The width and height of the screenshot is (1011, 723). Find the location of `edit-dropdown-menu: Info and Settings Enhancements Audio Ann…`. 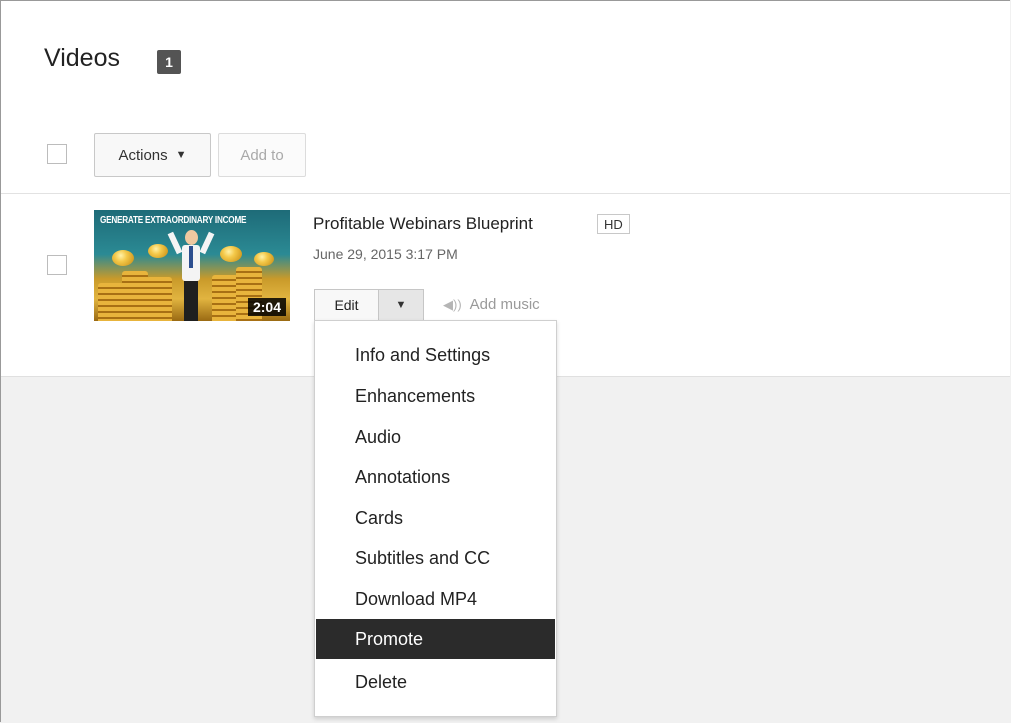

edit-dropdown-menu: Info and Settings Enhancements Audio Ann… is located at coordinates (435, 518).